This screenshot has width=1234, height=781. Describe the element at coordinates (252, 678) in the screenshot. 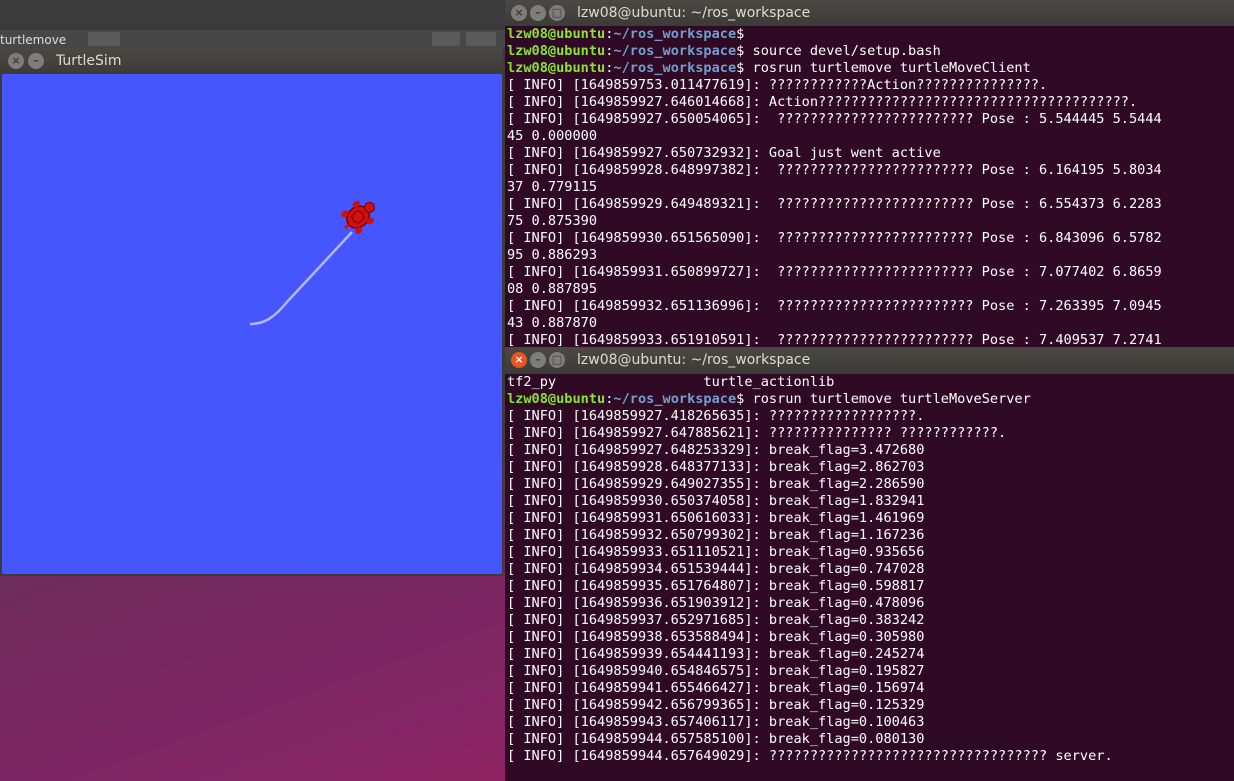

I see `desktop-wallpaper` at that location.